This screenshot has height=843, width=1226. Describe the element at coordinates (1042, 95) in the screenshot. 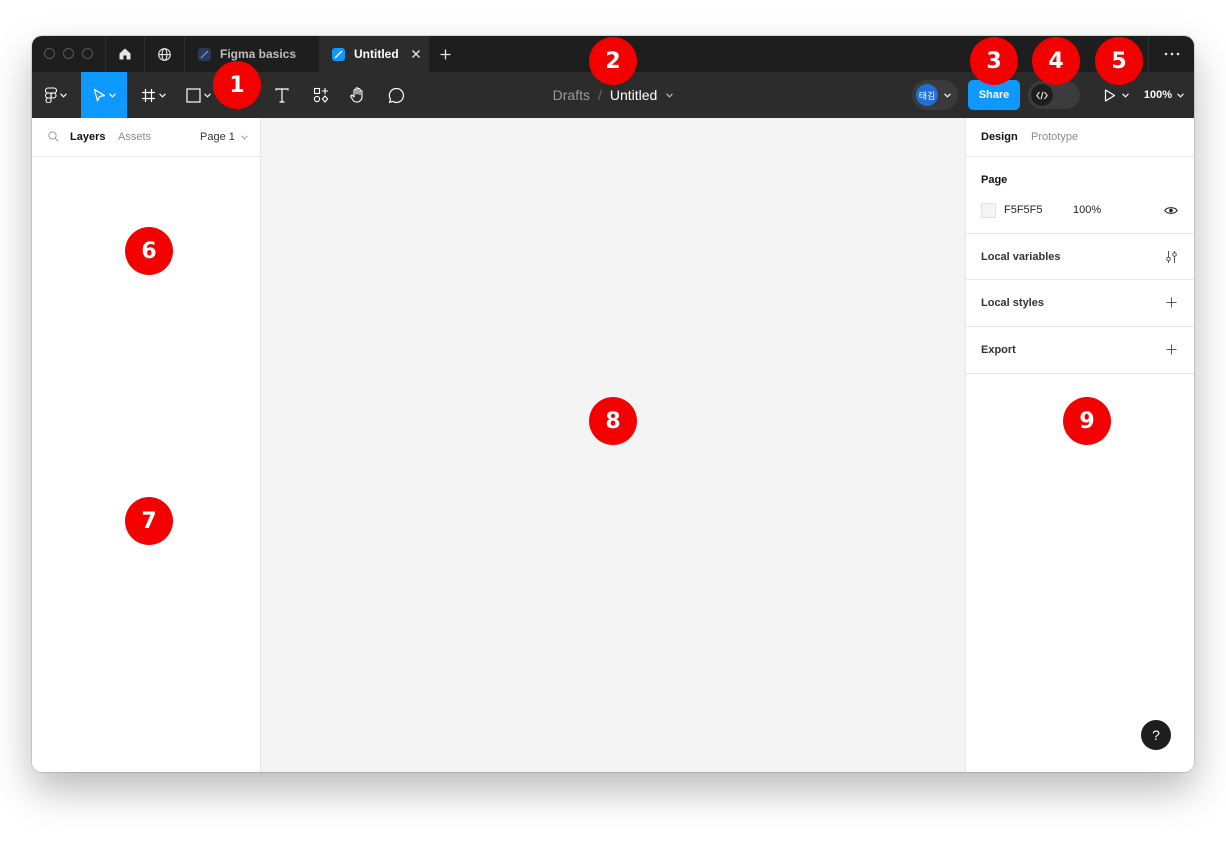

I see `code-icon` at that location.